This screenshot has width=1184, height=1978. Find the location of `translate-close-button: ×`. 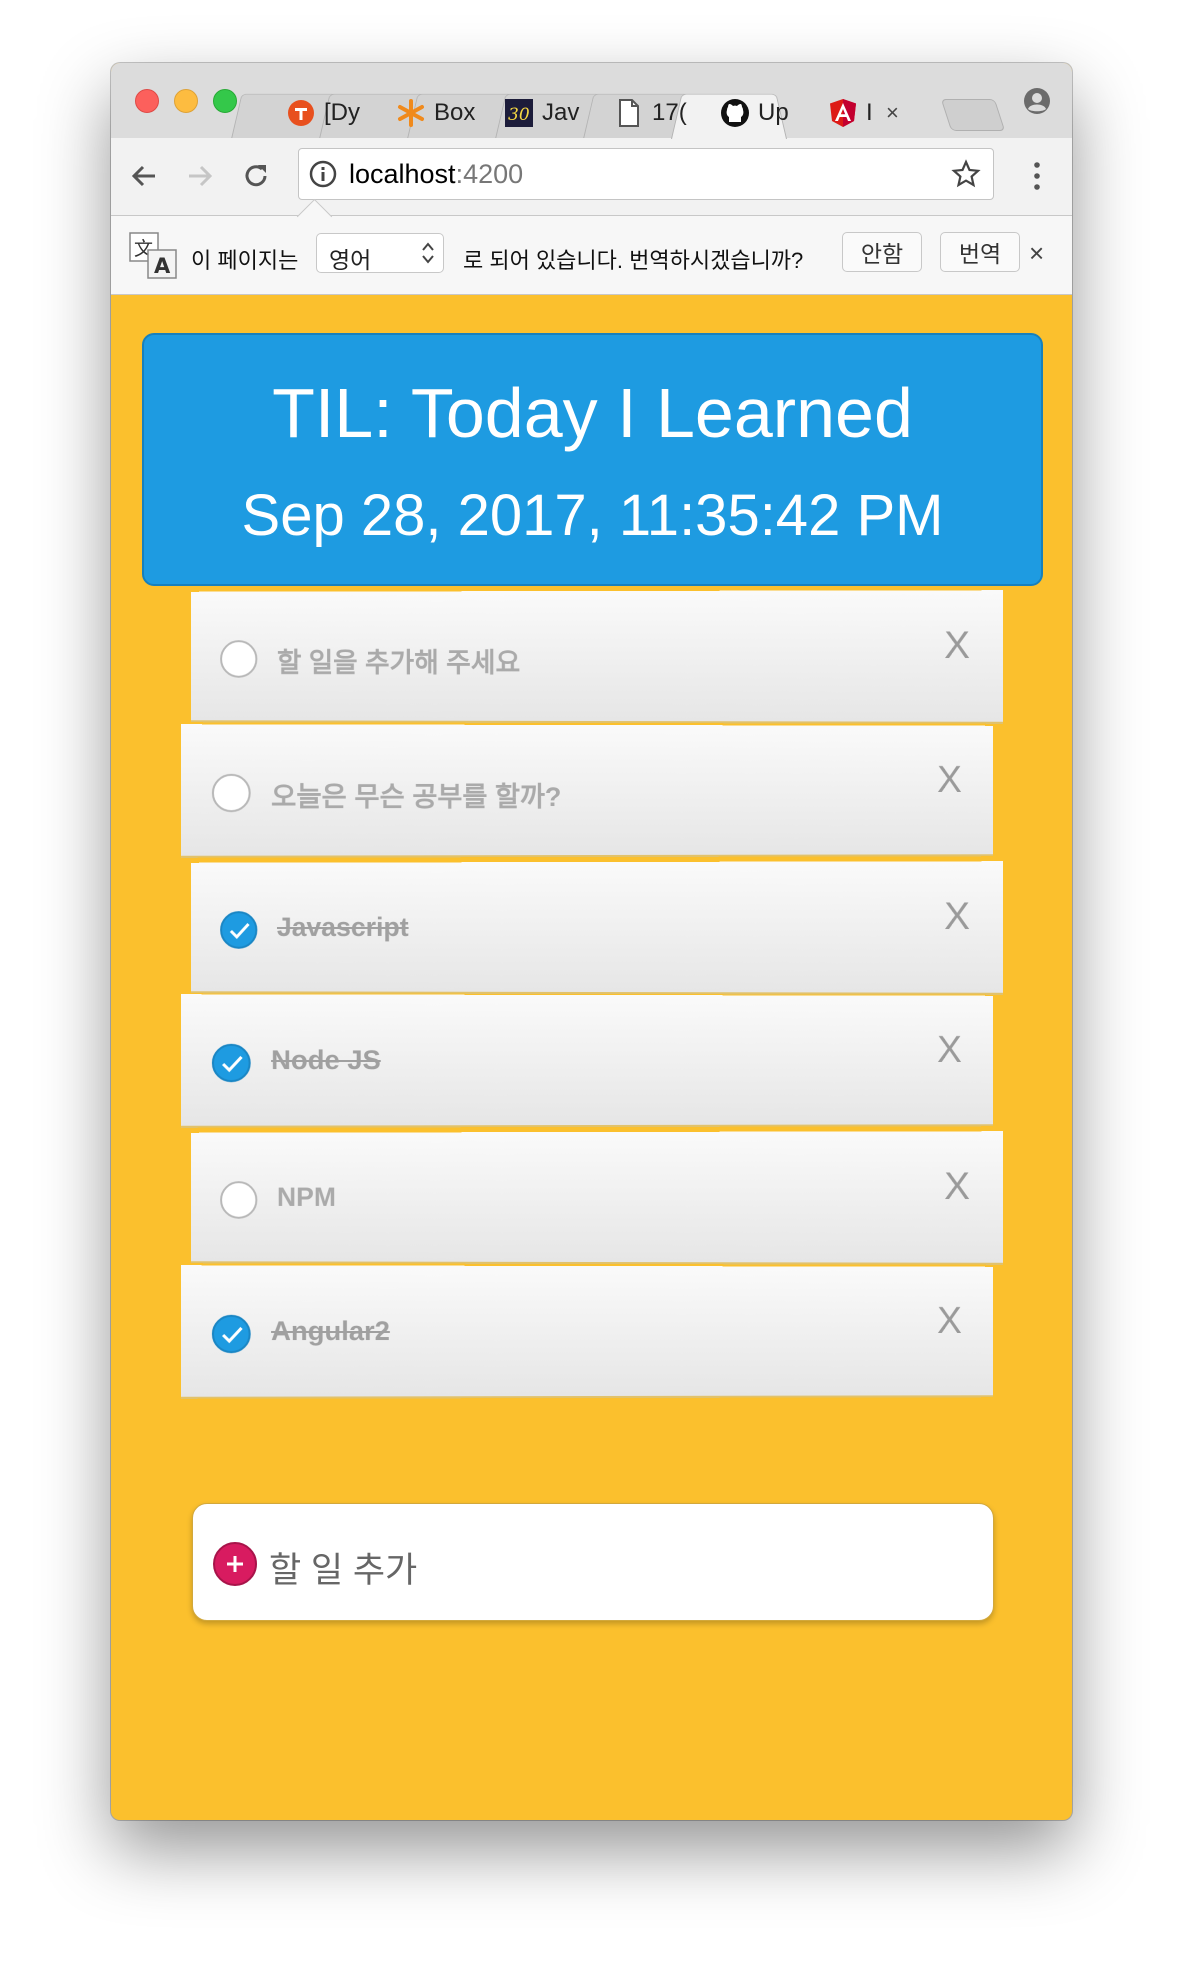

translate-close-button: × is located at coordinates (1036, 253).